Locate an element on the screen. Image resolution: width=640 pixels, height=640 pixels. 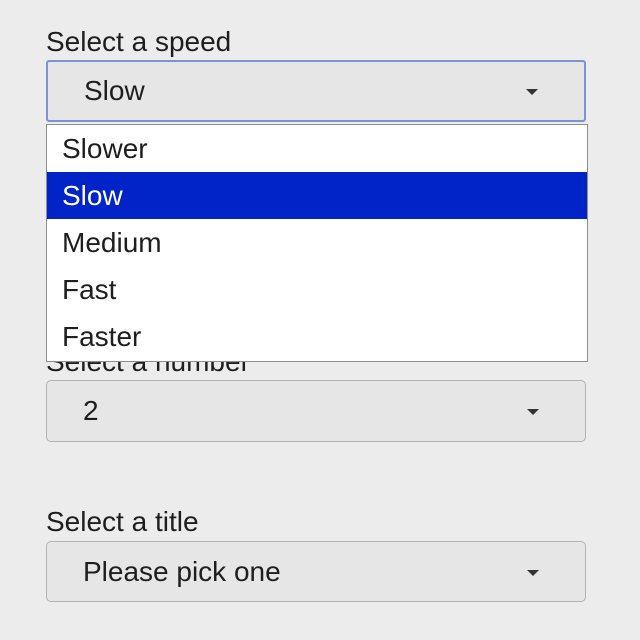
speed-label: Select a speed is located at coordinates (139, 41).